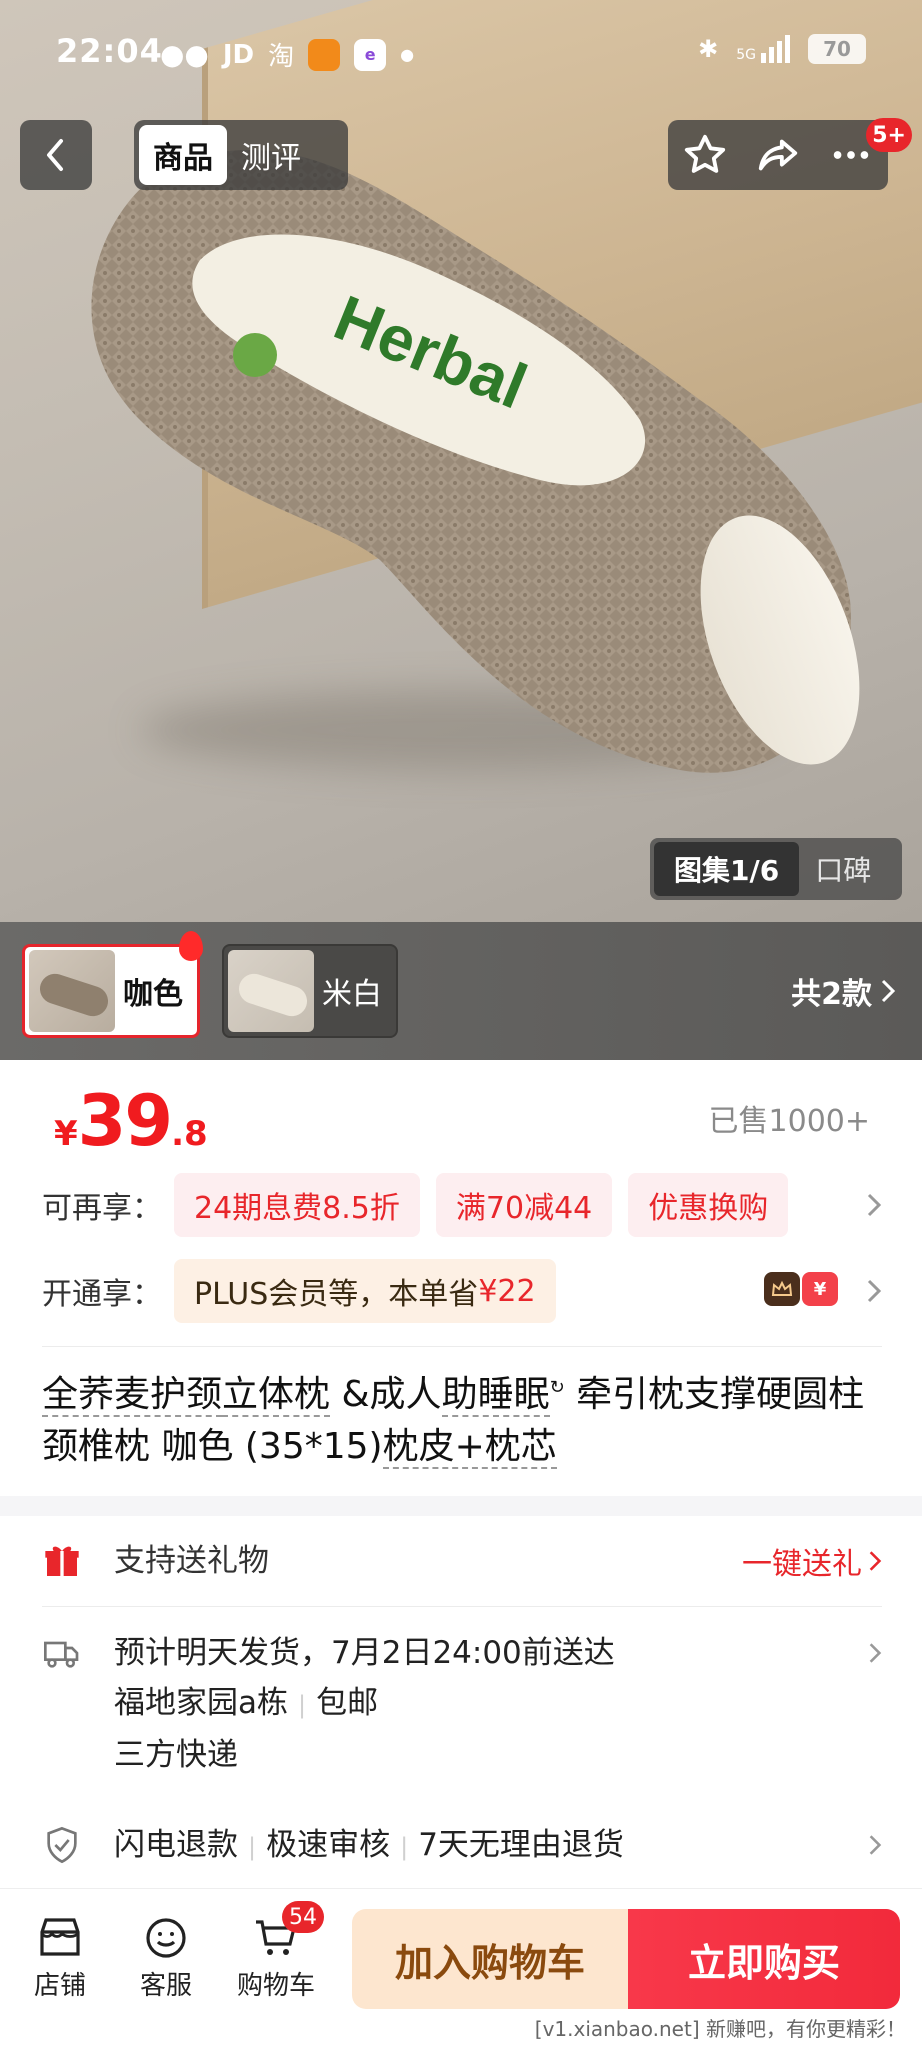  I want to click on message-badge: 5+, so click(889, 135).